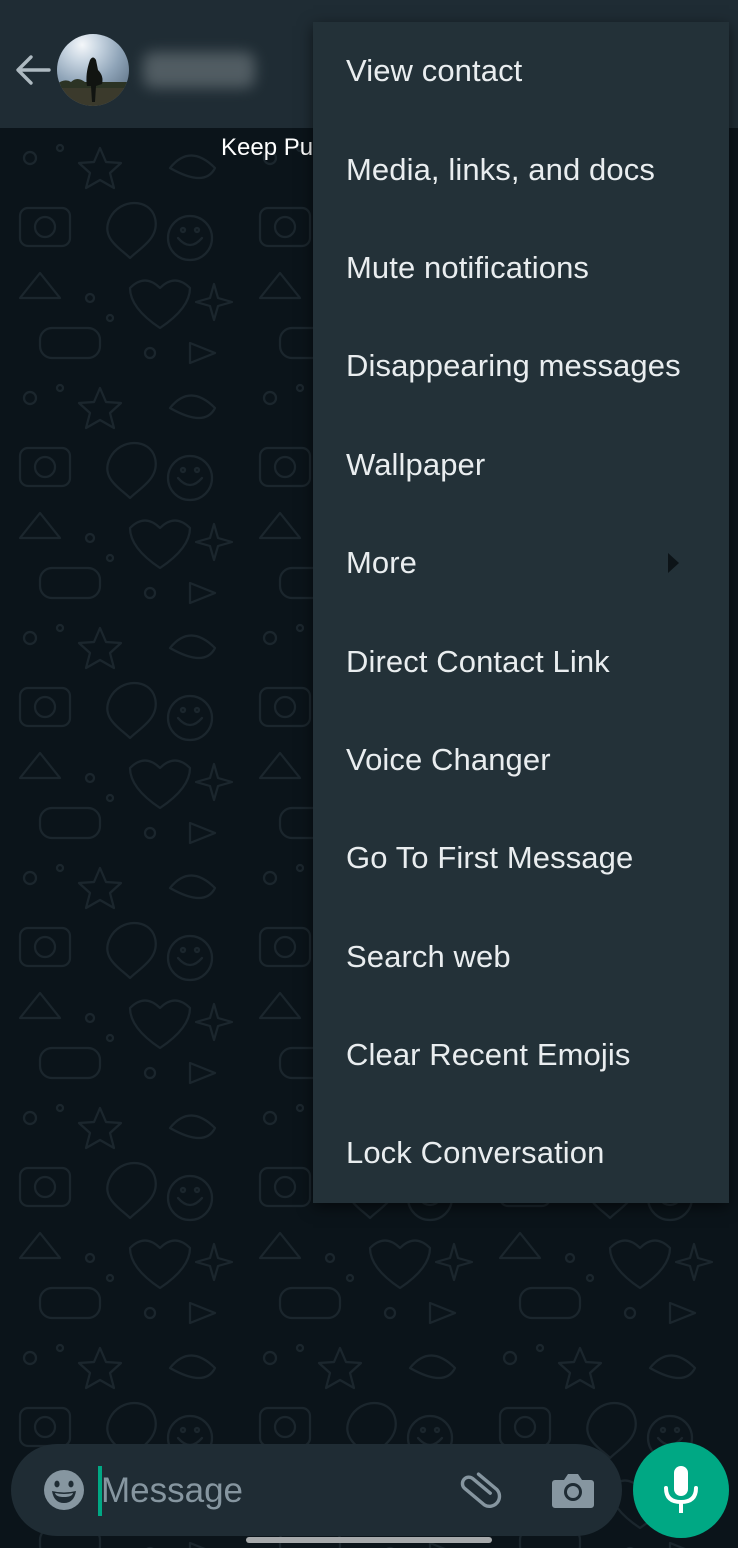 The image size is (738, 1548). What do you see at coordinates (478, 661) in the screenshot?
I see `menu-item-label: Direct Contact Link` at bounding box center [478, 661].